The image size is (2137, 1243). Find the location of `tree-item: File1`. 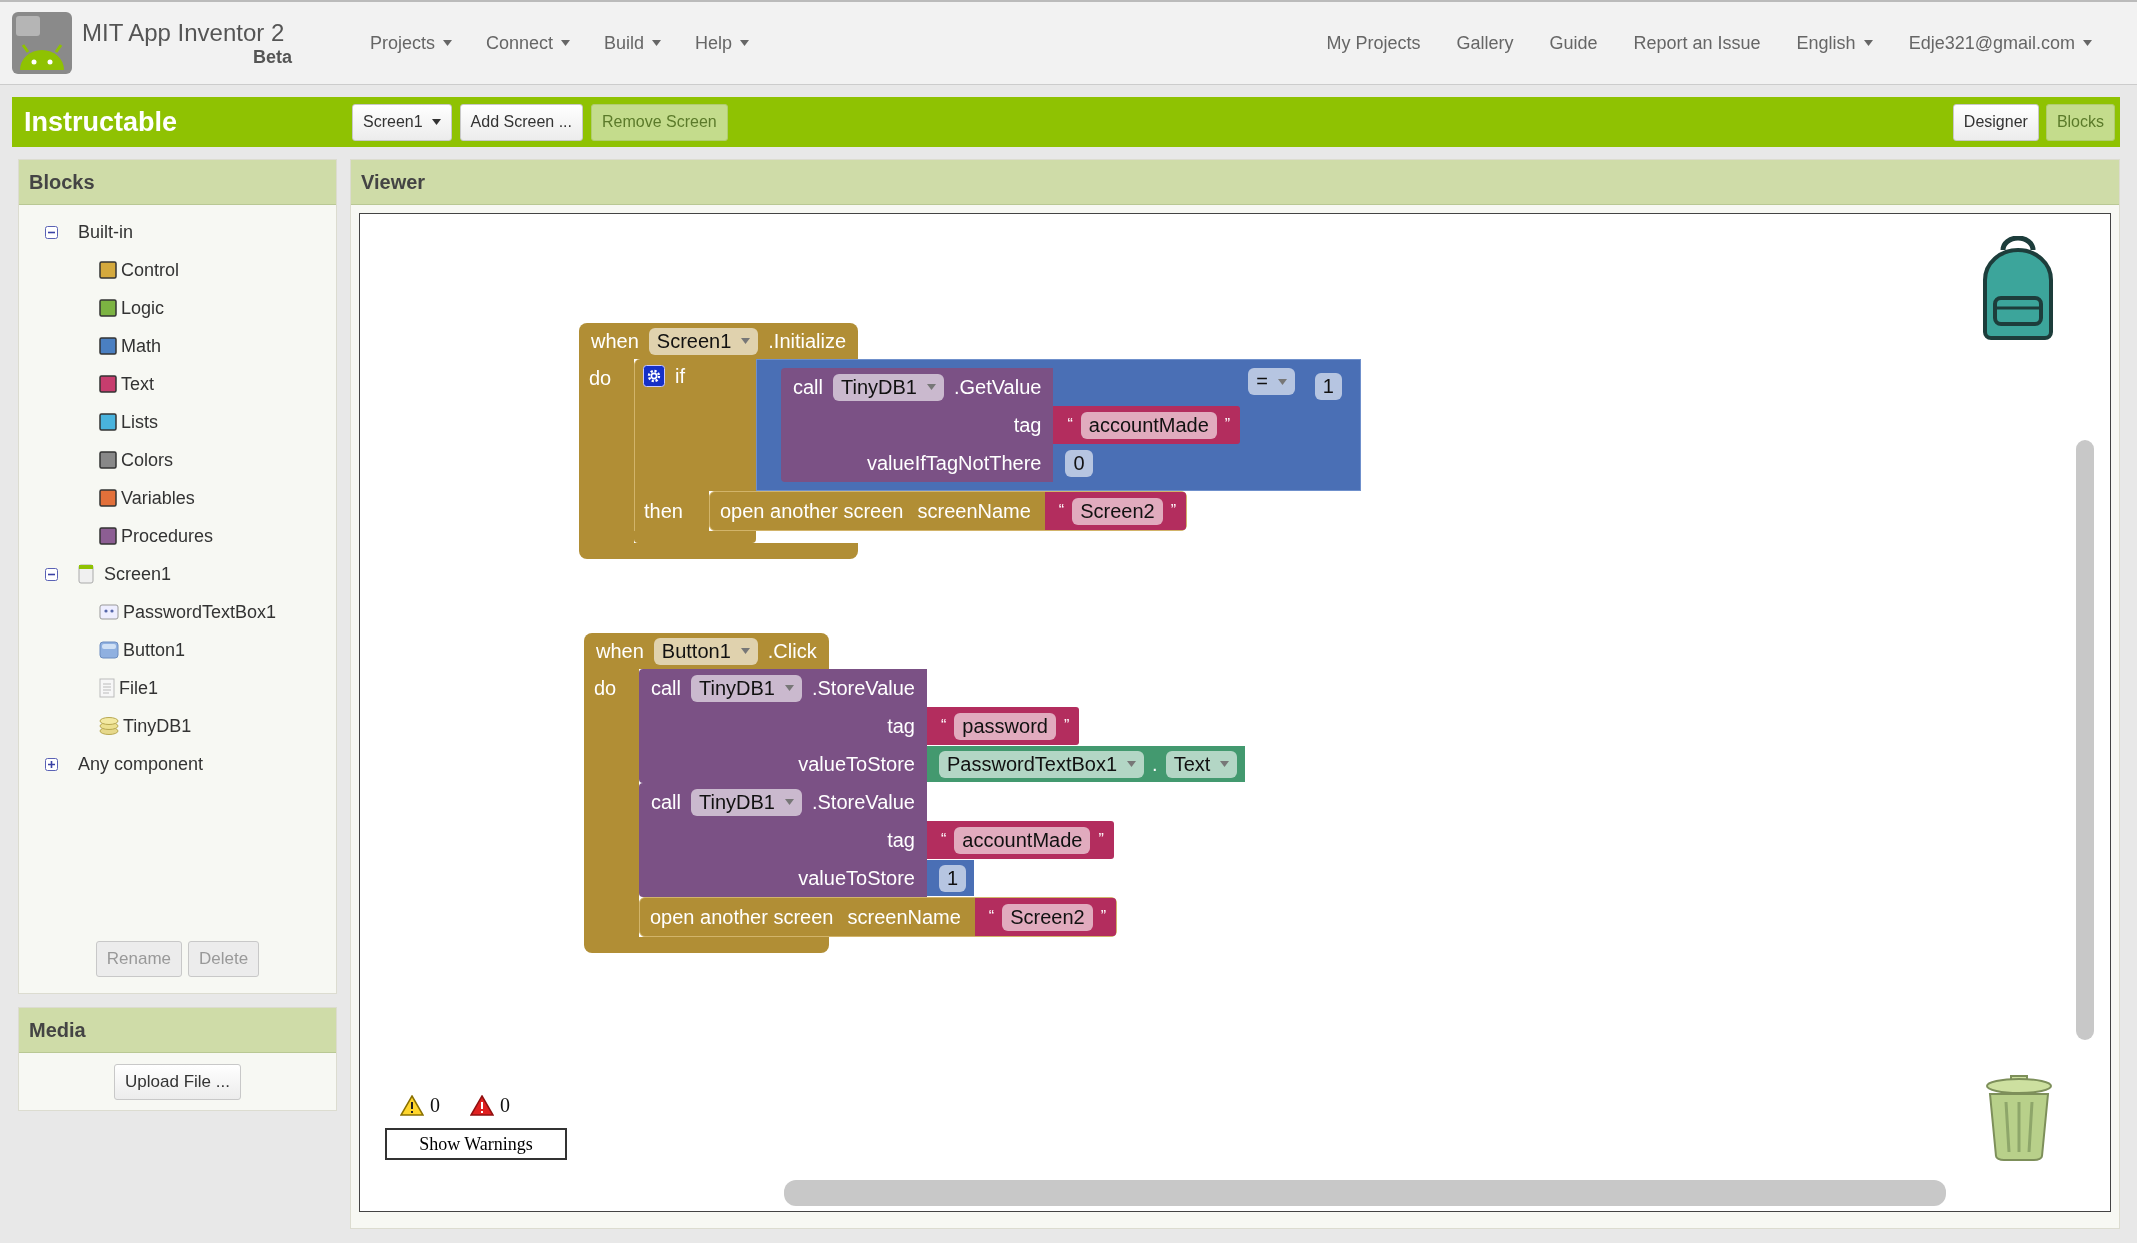

tree-item: File1 is located at coordinates (138, 688).